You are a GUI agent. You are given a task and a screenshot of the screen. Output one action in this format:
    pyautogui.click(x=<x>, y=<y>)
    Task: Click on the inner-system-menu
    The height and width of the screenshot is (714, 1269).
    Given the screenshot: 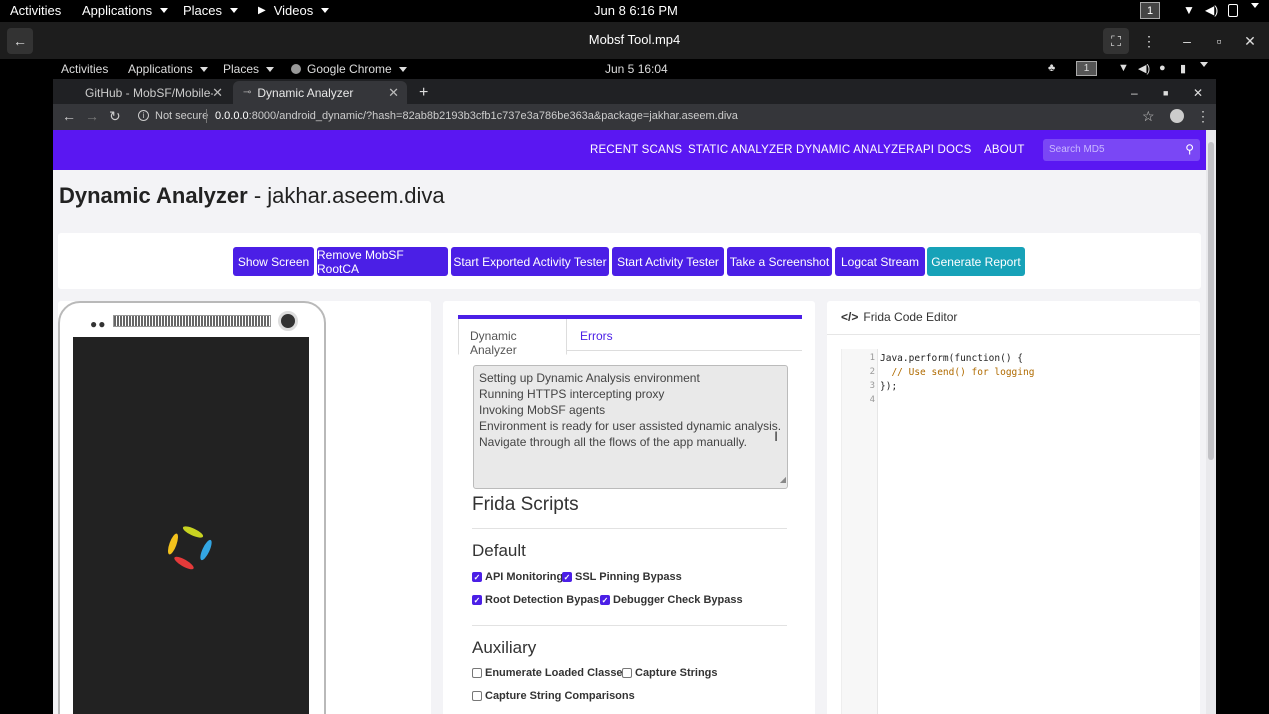 What is the action you would take?
    pyautogui.click(x=1202, y=64)
    